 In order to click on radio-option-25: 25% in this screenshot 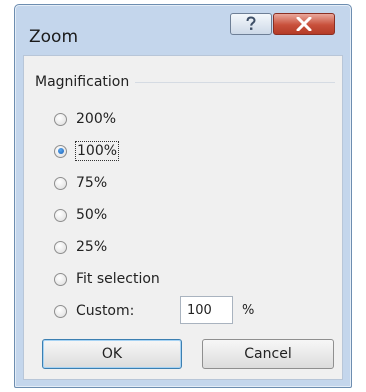, I will do `click(80, 247)`.